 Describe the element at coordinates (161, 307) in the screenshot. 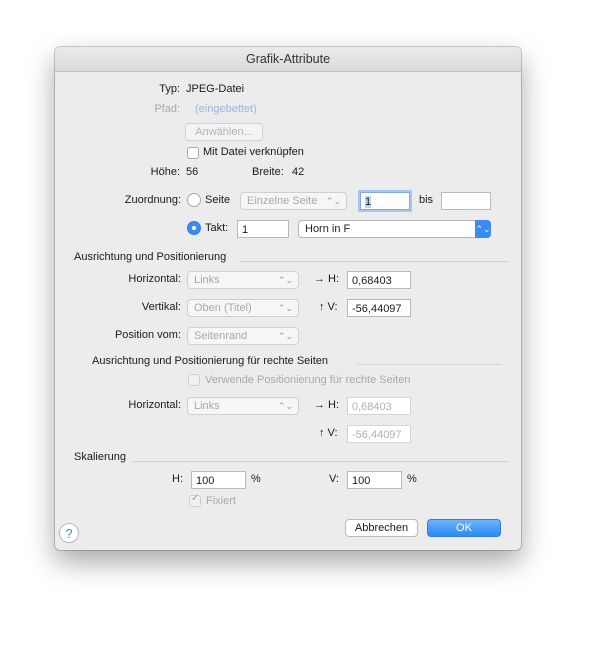

I see `vertikal-label: Vertikal:` at that location.